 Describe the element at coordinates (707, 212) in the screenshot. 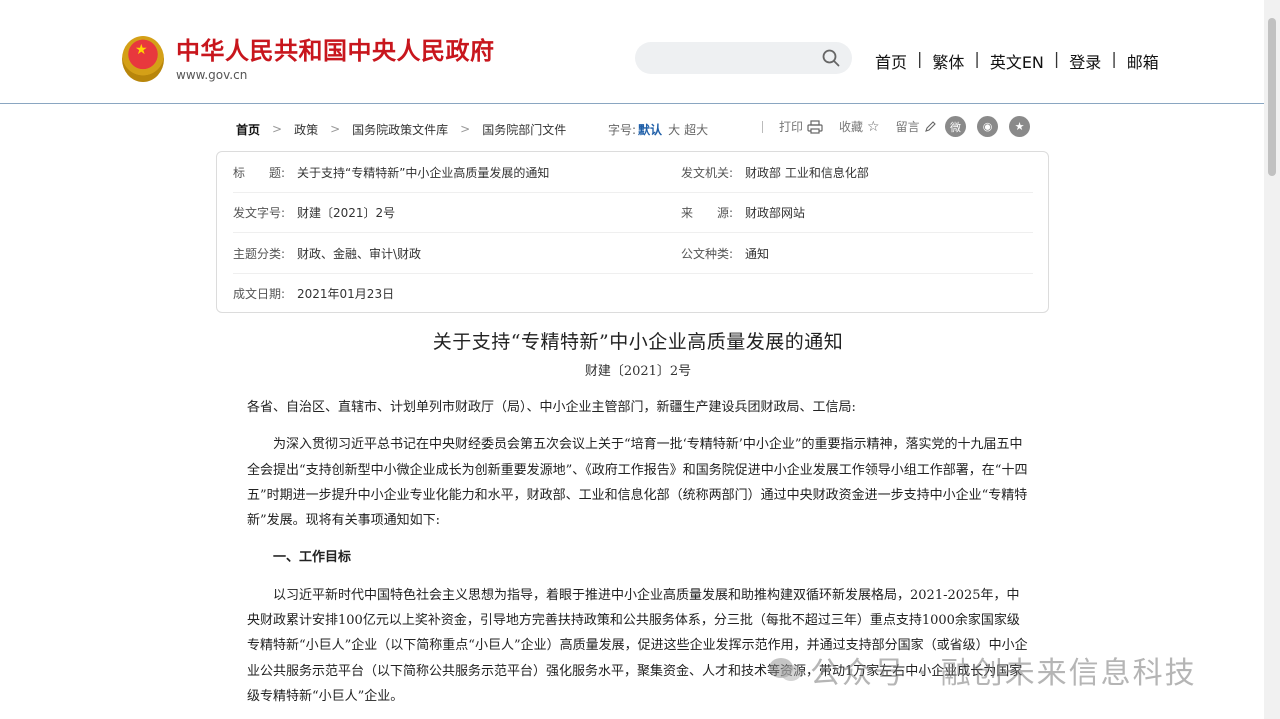

I see `info-source-key: 来 源:` at that location.